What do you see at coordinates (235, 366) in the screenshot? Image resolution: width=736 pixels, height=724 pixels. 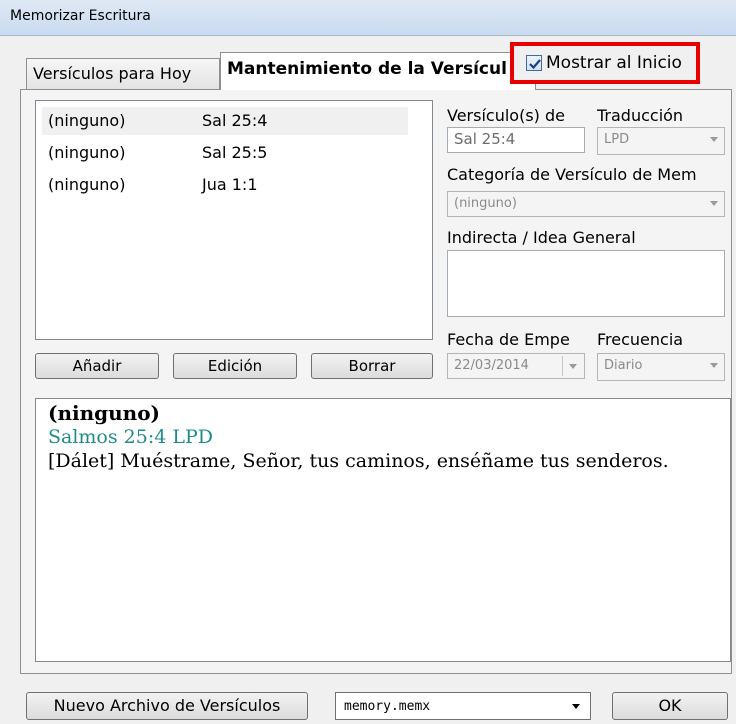 I see `edit-button: Edición` at bounding box center [235, 366].